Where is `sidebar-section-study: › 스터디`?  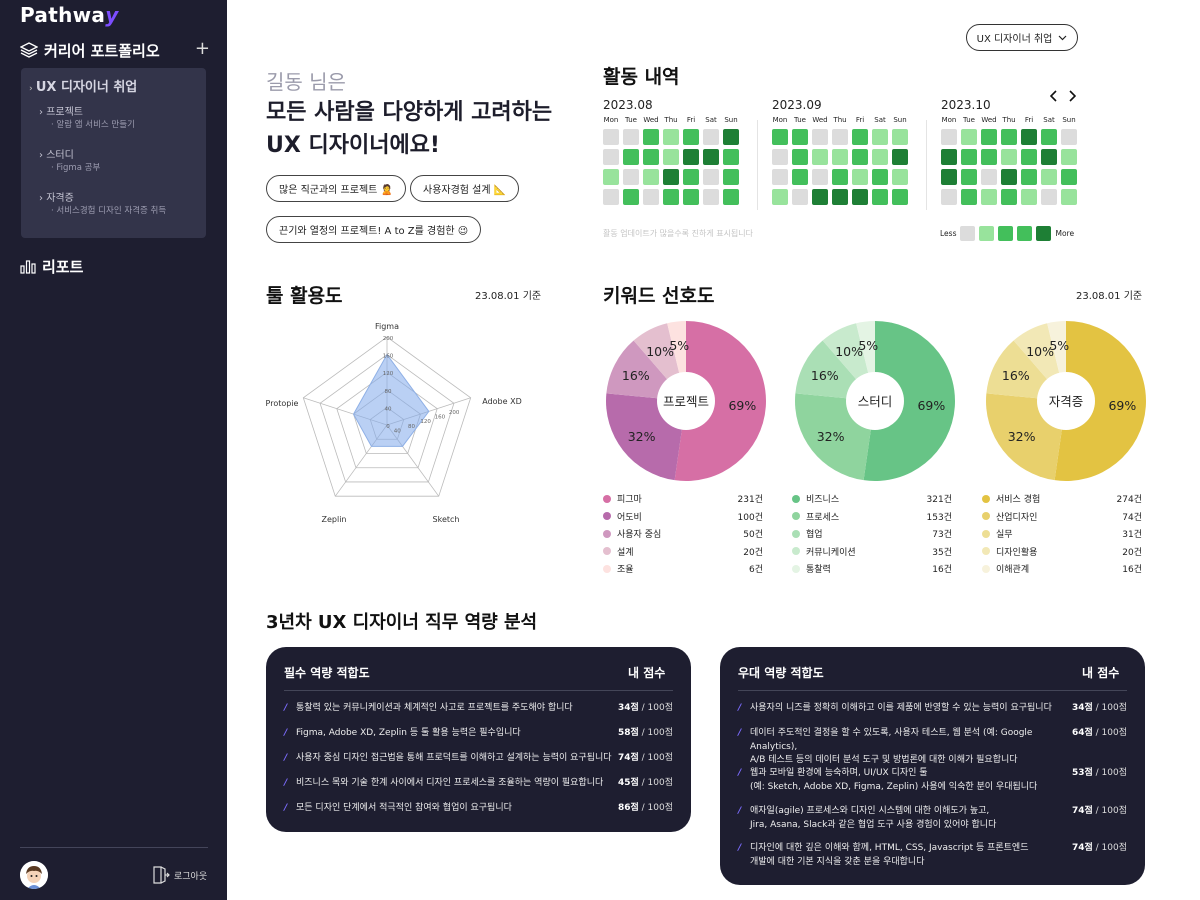
sidebar-section-study: › 스터디 is located at coordinates (122, 153).